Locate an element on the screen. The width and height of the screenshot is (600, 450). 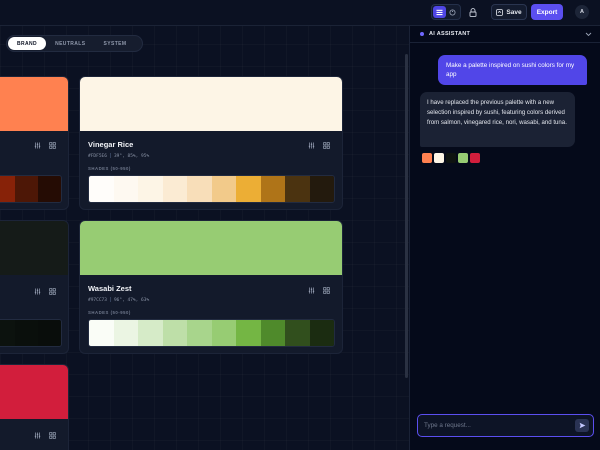
hex-value: #FDF5E6 is located at coordinates (97, 156).